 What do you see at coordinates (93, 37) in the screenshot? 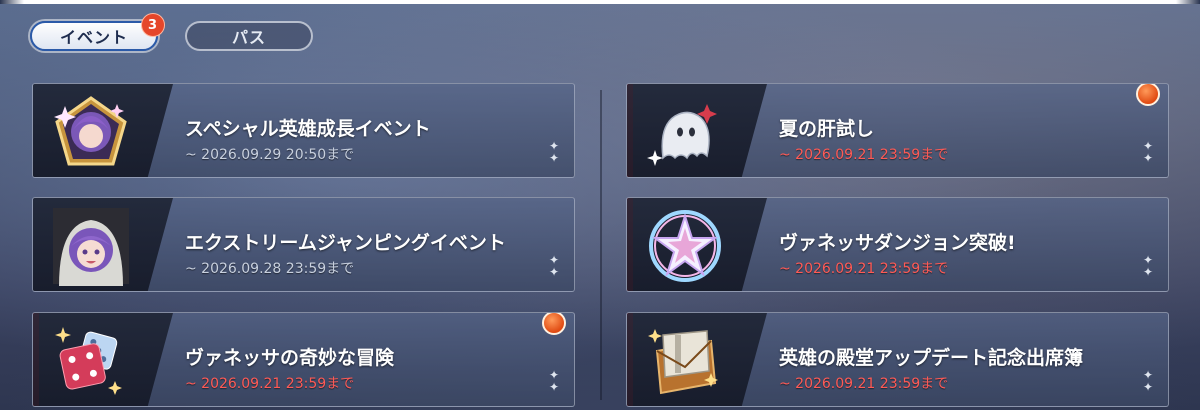
I see `tab-events-label: イベント` at bounding box center [93, 37].